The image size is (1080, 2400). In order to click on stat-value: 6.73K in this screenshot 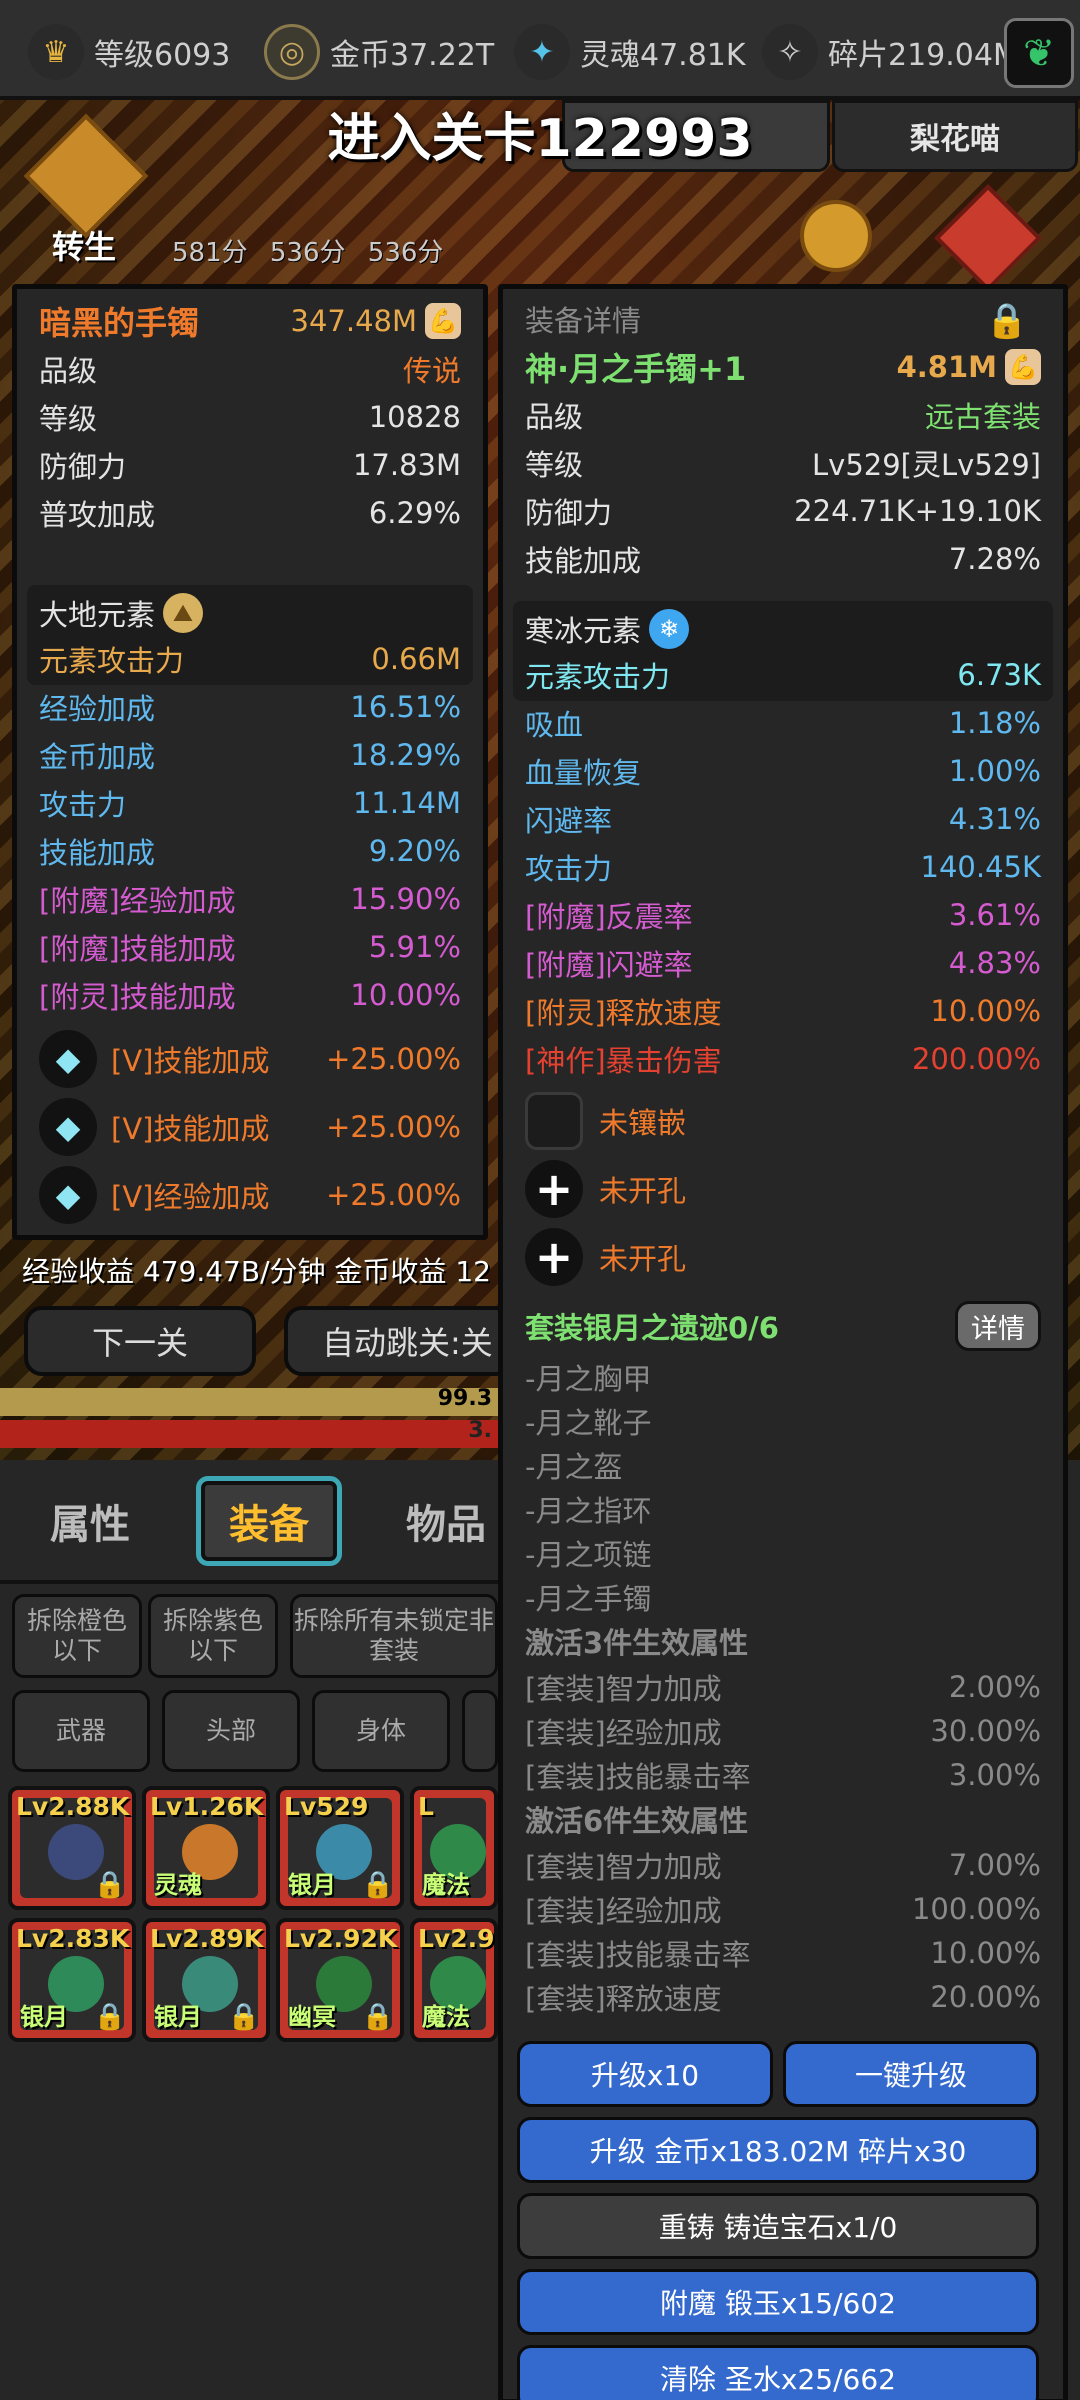, I will do `click(999, 675)`.